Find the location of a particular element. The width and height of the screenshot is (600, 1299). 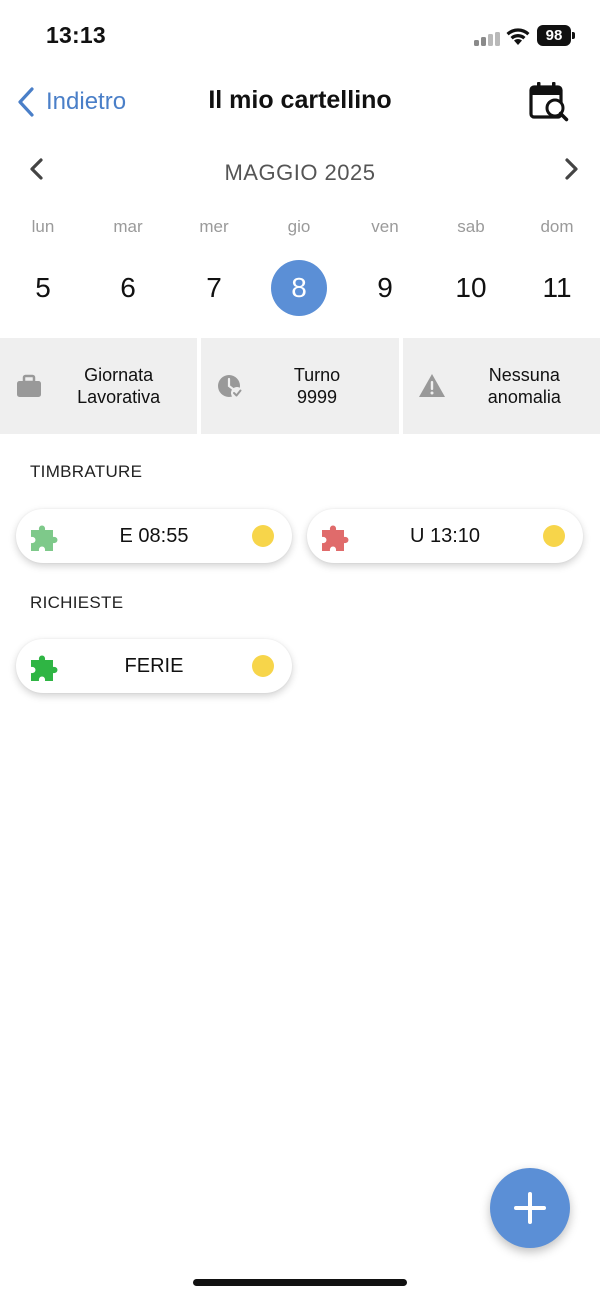

day-name: dom is located at coordinates (557, 226).